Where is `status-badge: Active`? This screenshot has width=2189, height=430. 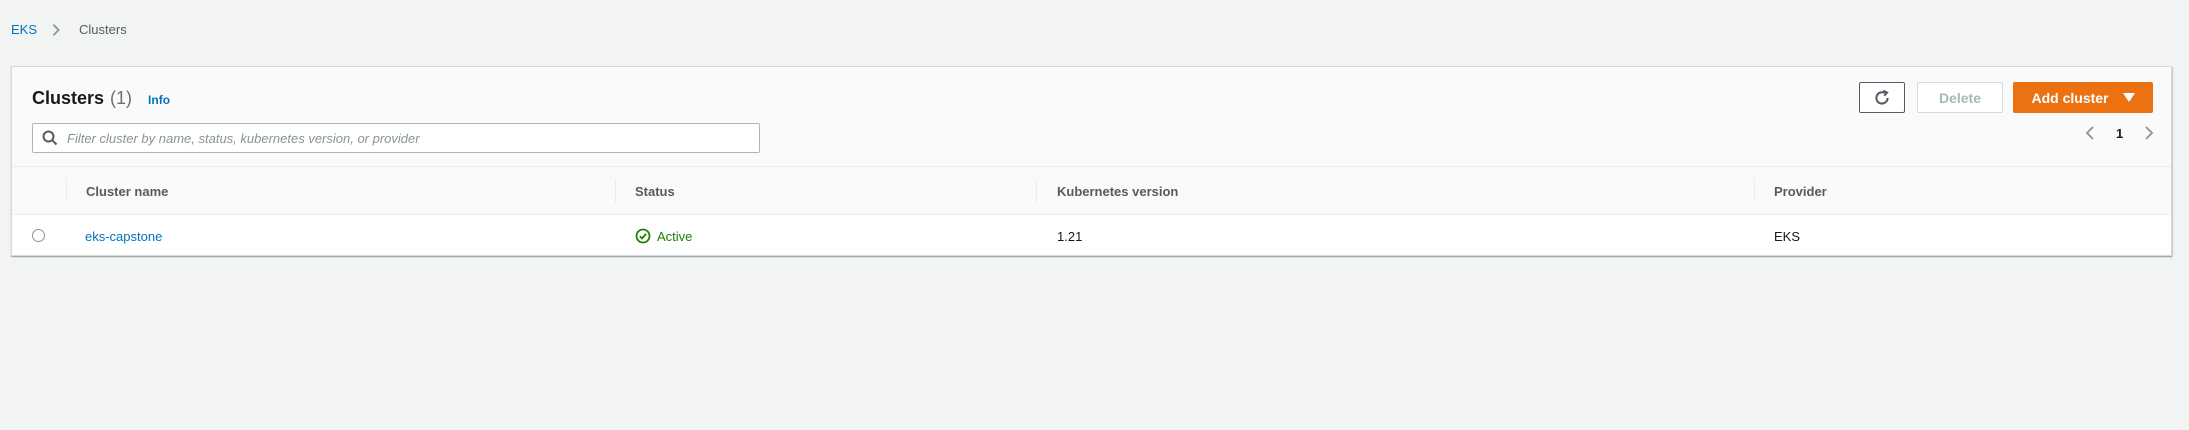 status-badge: Active is located at coordinates (663, 236).